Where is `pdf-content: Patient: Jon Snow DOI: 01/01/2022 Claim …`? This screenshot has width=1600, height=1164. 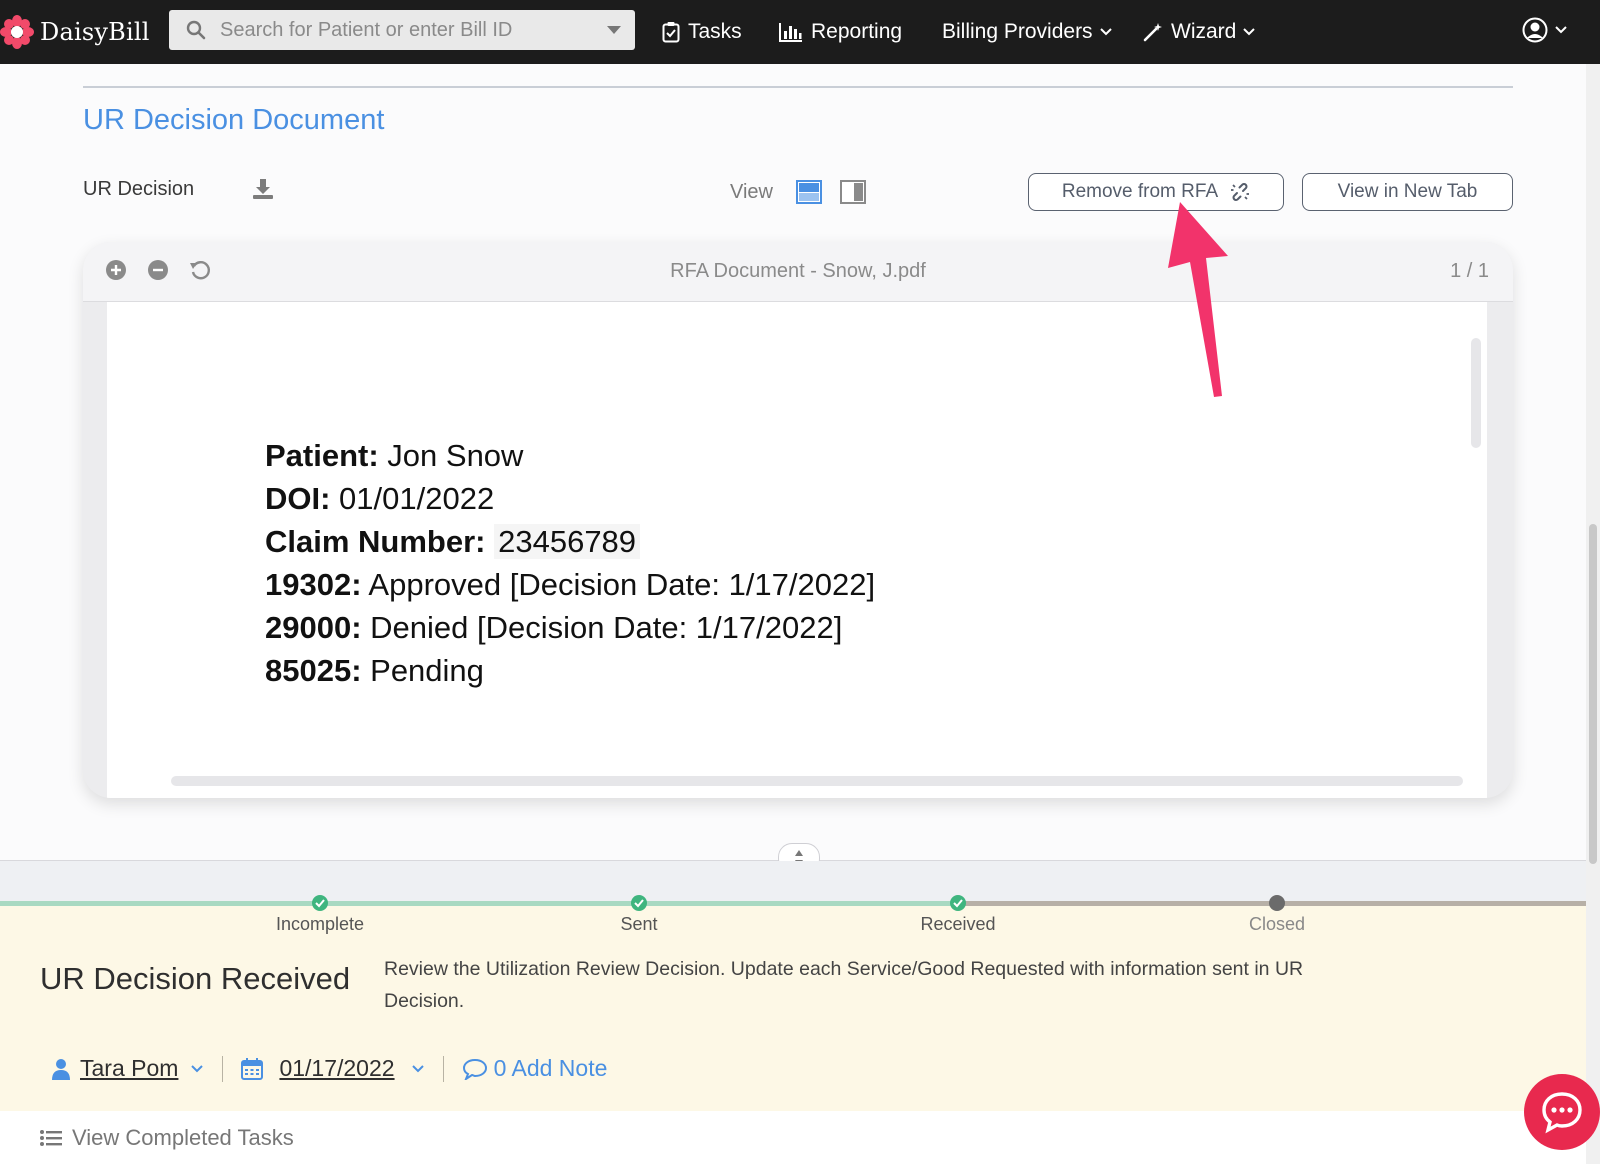 pdf-content: Patient: Jon Snow DOI: 01/01/2022 Claim … is located at coordinates (570, 563).